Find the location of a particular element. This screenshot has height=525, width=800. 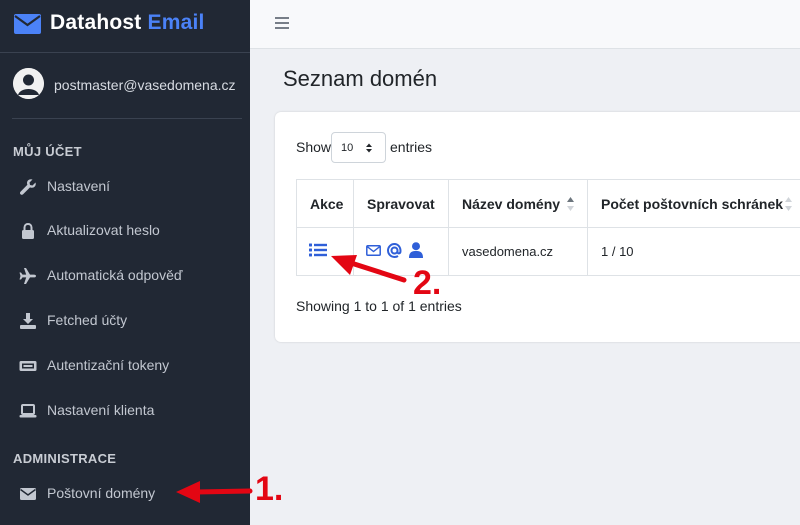

step-2-label: 2. is located at coordinates (427, 283).